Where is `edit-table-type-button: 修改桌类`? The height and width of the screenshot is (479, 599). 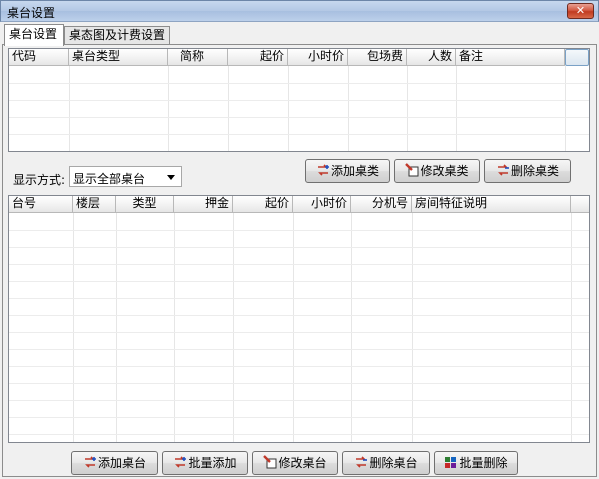
edit-table-type-button: 修改桌类 is located at coordinates (437, 171).